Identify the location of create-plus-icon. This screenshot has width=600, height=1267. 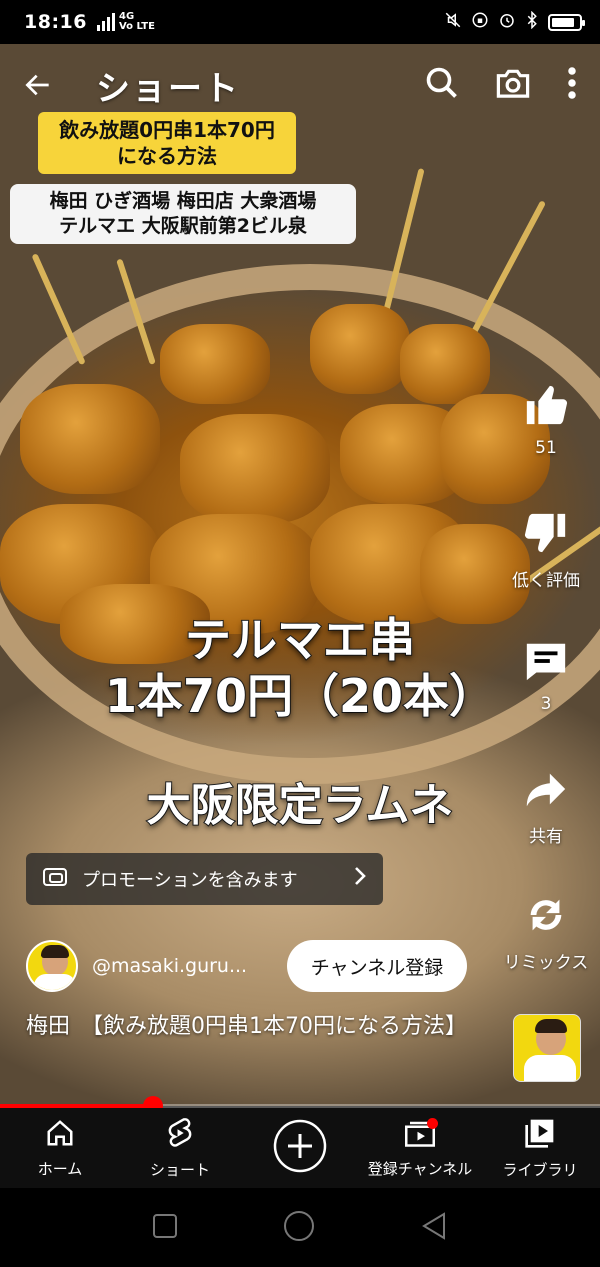
(300, 1148).